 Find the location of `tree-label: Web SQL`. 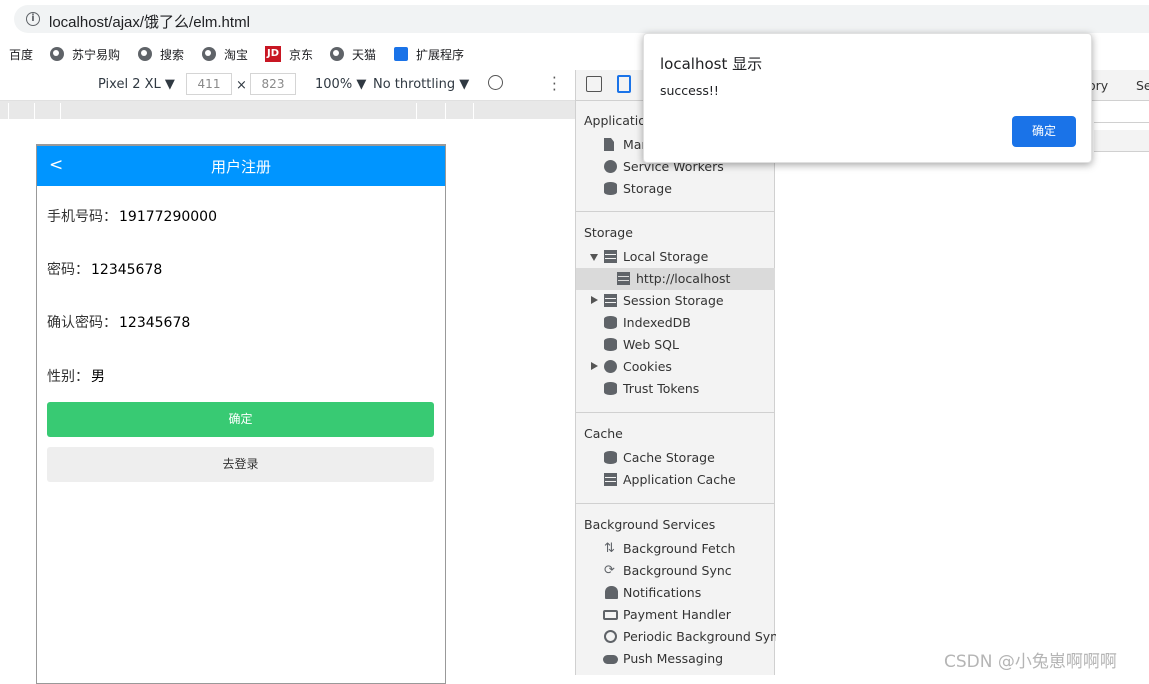

tree-label: Web SQL is located at coordinates (651, 344).